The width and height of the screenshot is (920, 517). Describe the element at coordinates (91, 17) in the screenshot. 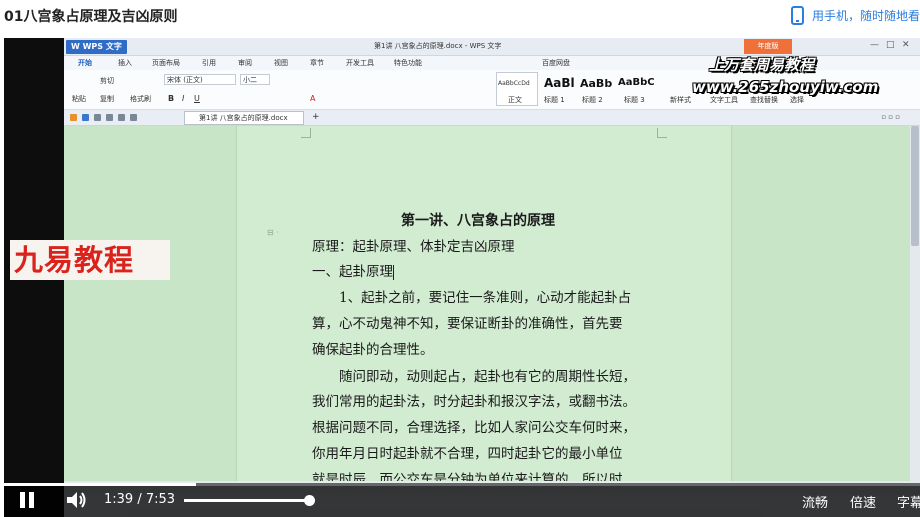

I see `page-title: 01八宫象占原理及吉凶原则` at that location.